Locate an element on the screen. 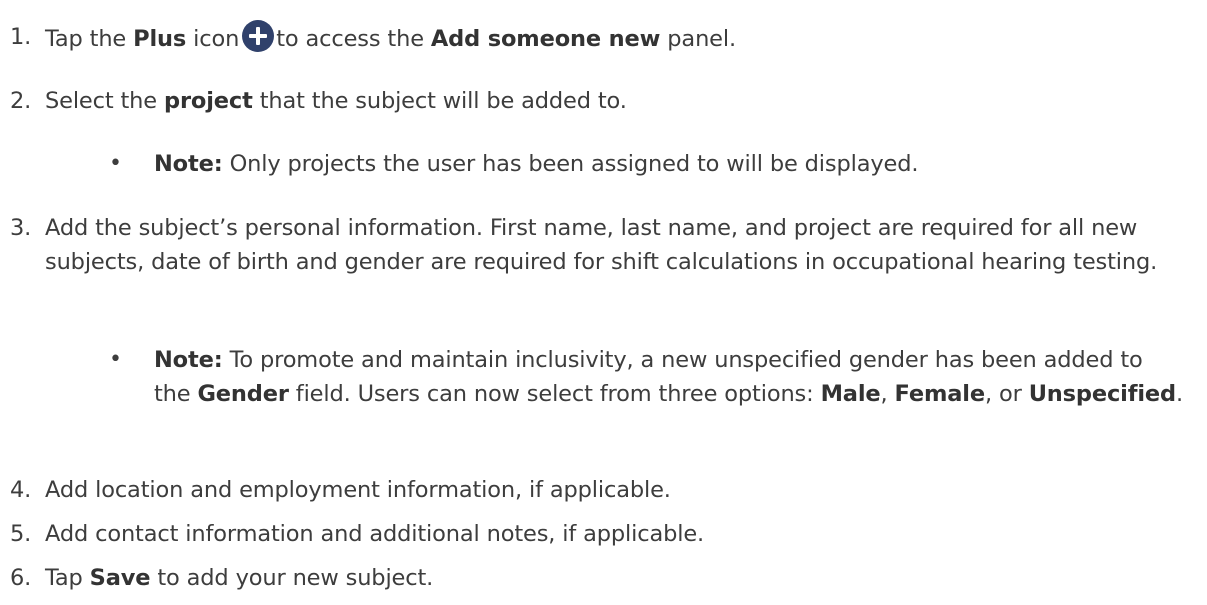 The image size is (1207, 605). project-label: project is located at coordinates (208, 101).